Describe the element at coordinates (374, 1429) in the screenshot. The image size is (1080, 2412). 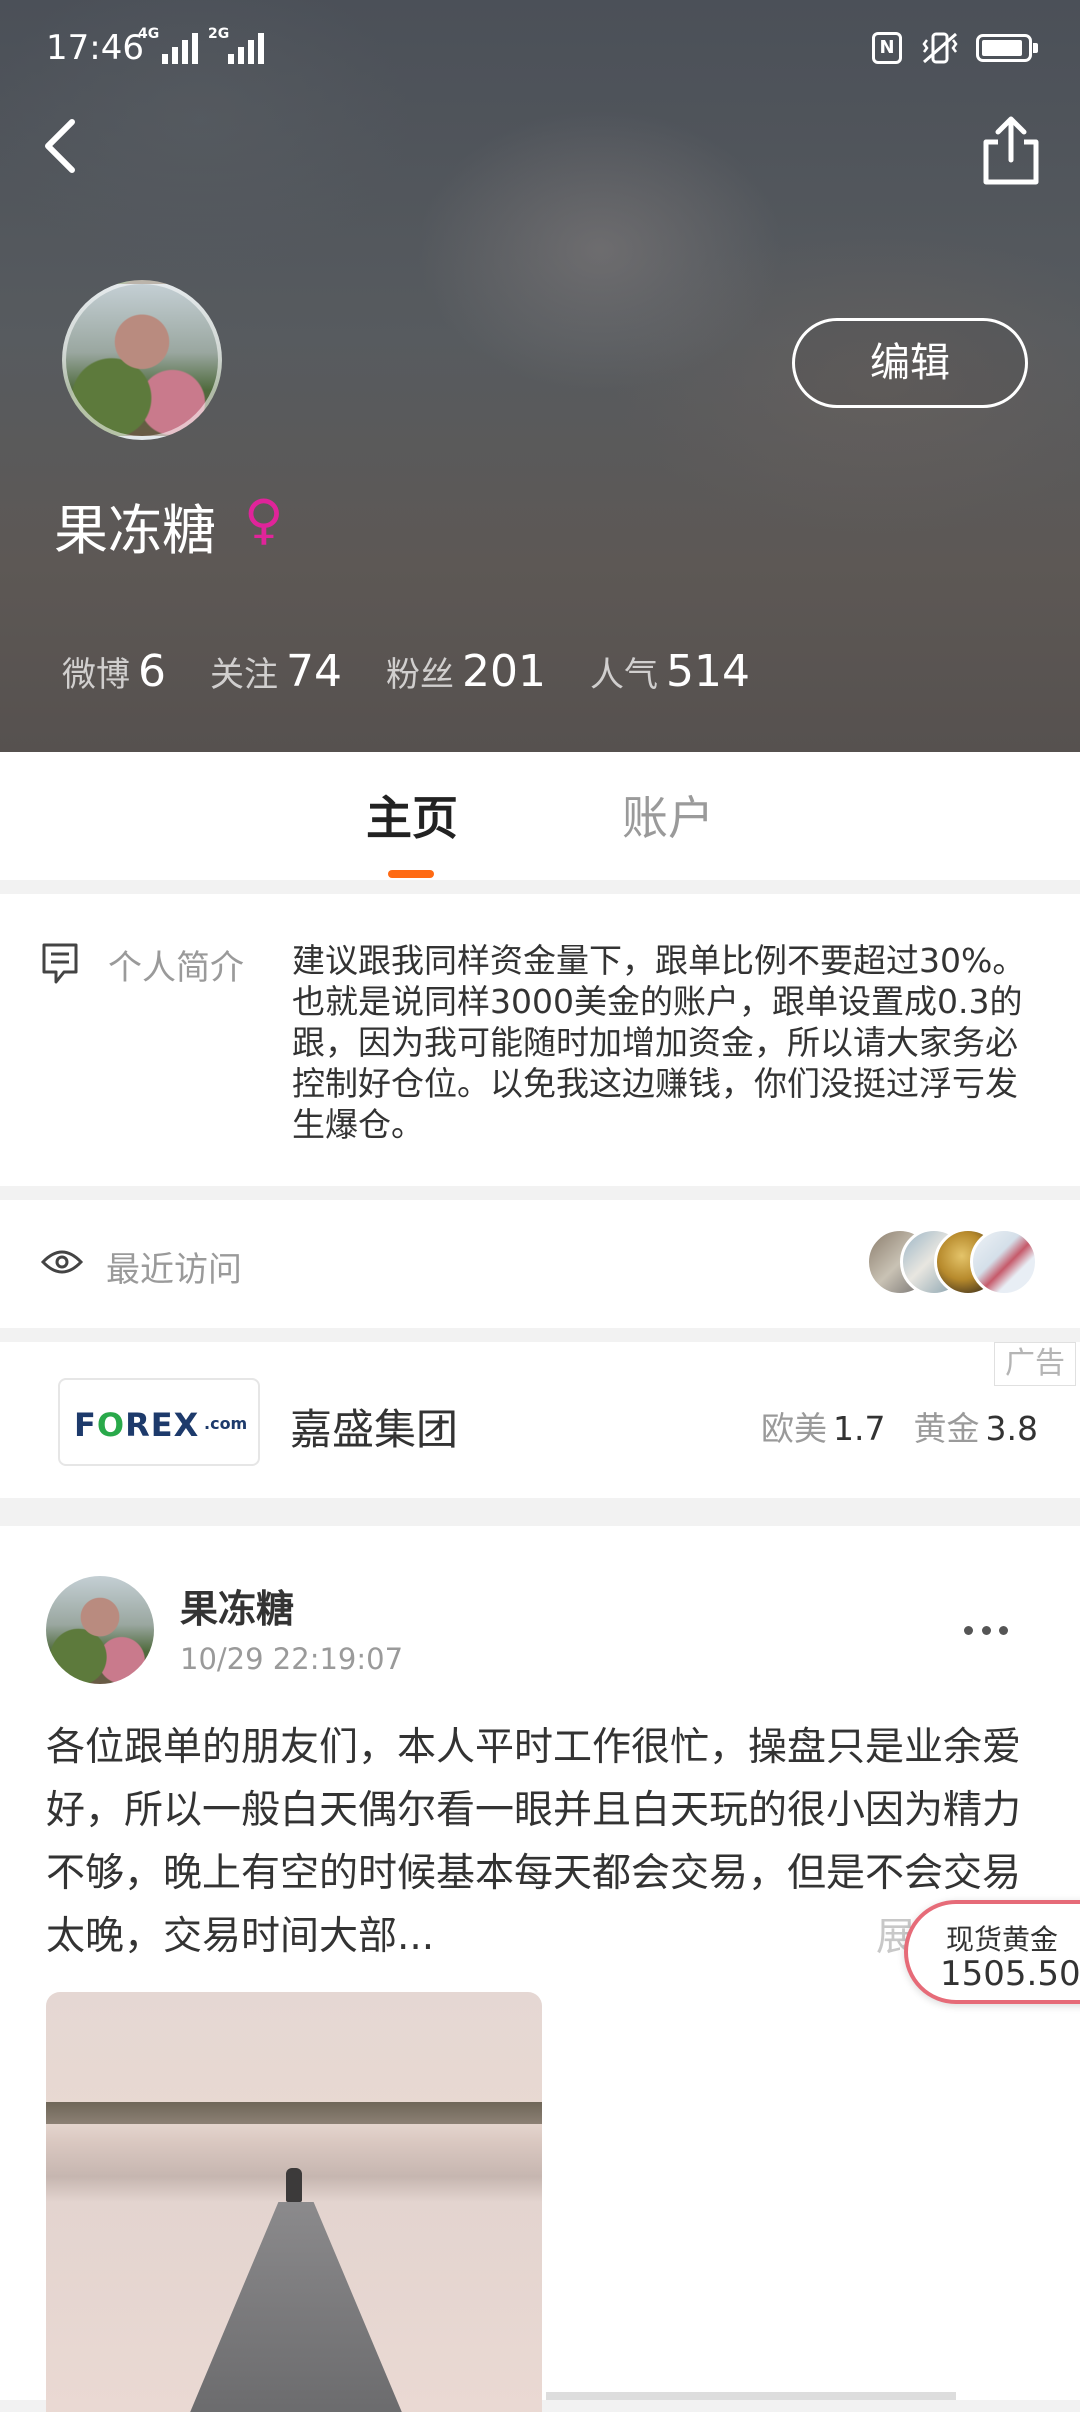
I see `ad-company-name: 嘉盛集团` at that location.